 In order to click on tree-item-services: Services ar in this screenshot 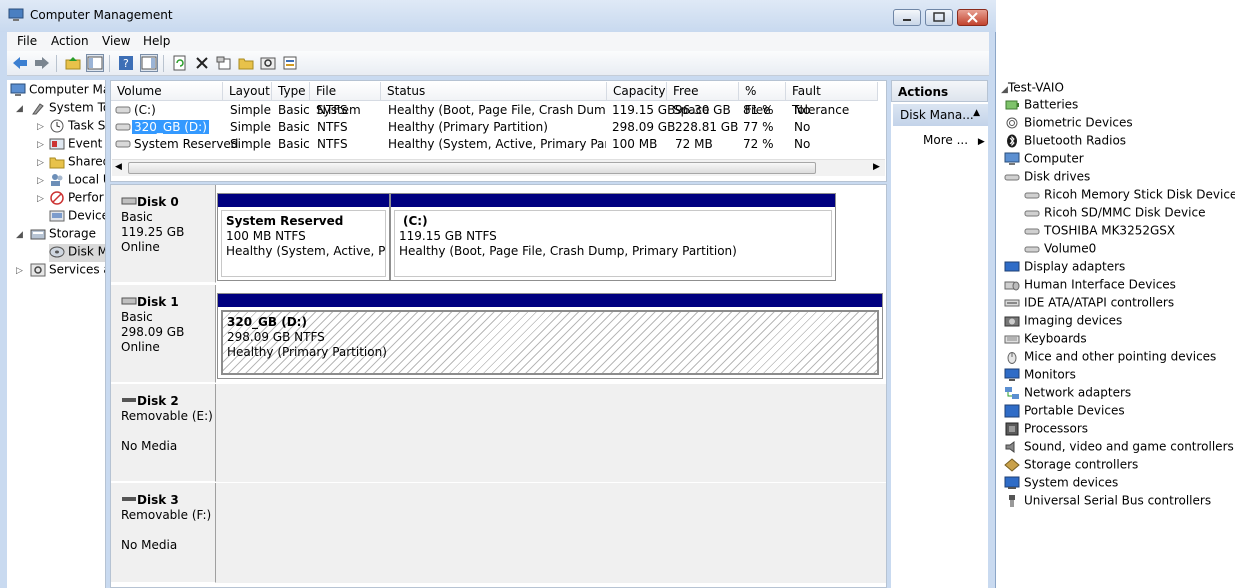, I will do `click(67, 271)`.